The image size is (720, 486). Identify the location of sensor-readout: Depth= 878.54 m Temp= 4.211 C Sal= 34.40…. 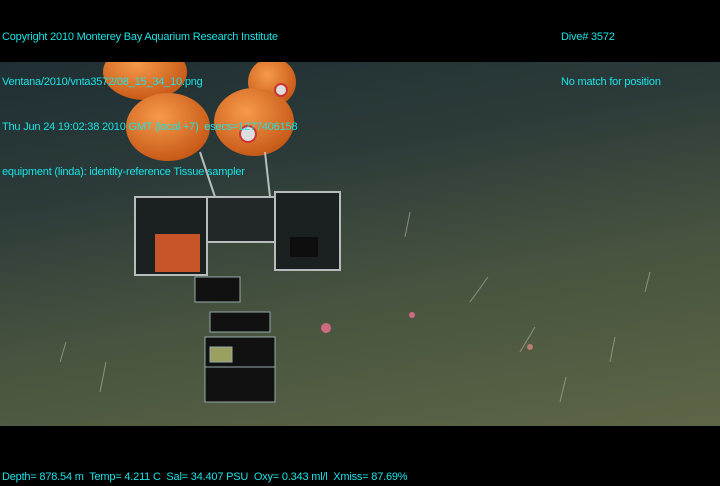
(205, 477).